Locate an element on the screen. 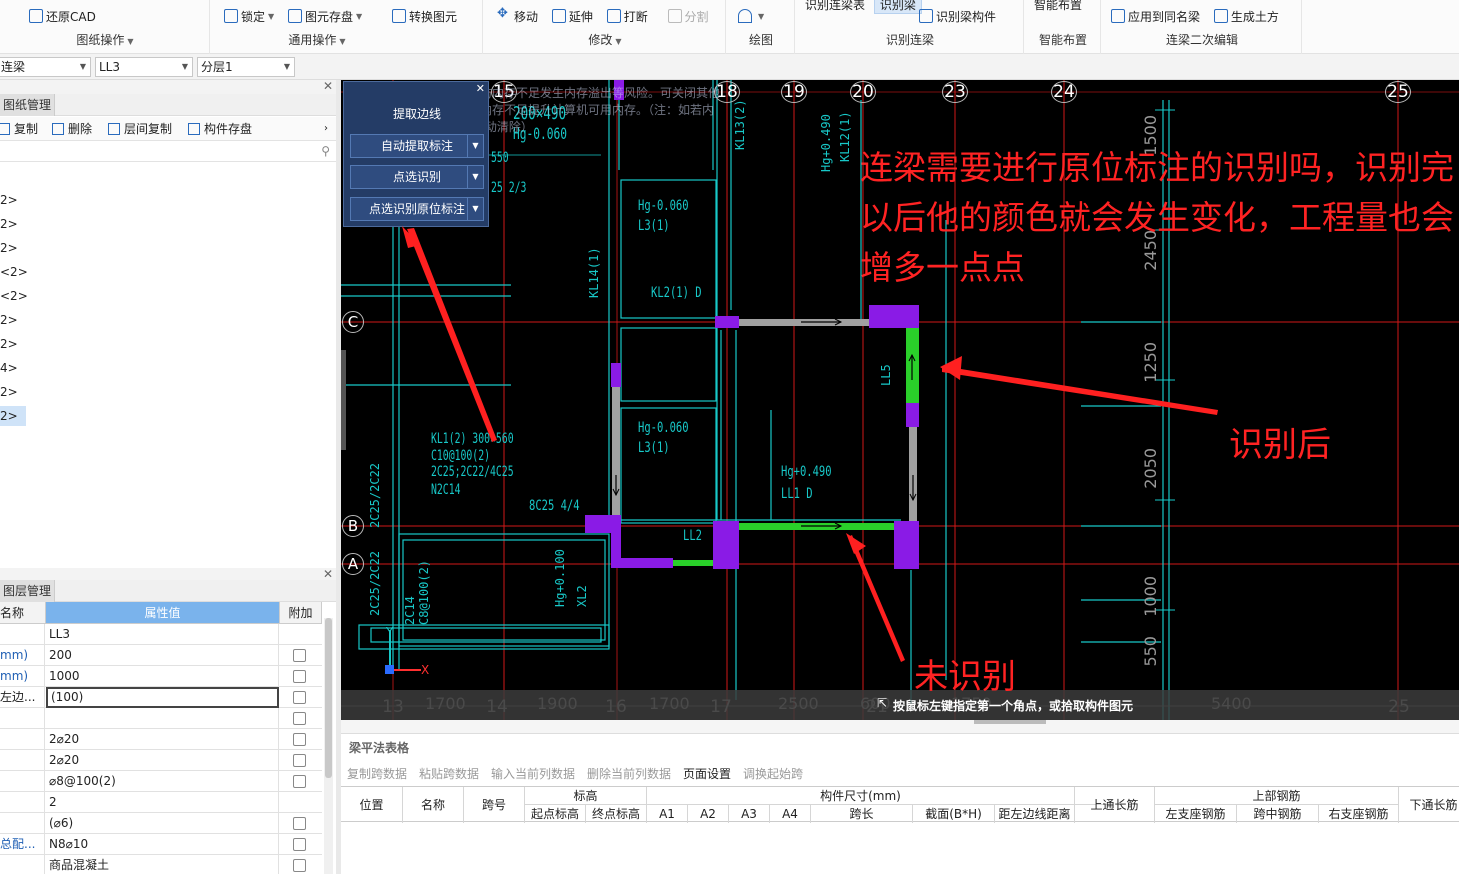  col-start-elev: 起点标高 is located at coordinates (555, 814).